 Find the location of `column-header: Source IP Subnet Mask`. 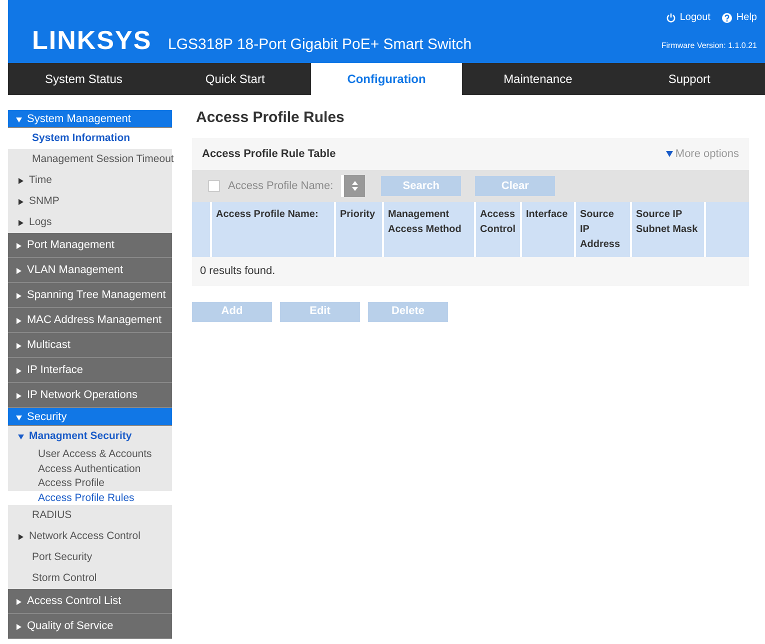

column-header: Source IP Subnet Mask is located at coordinates (667, 229).